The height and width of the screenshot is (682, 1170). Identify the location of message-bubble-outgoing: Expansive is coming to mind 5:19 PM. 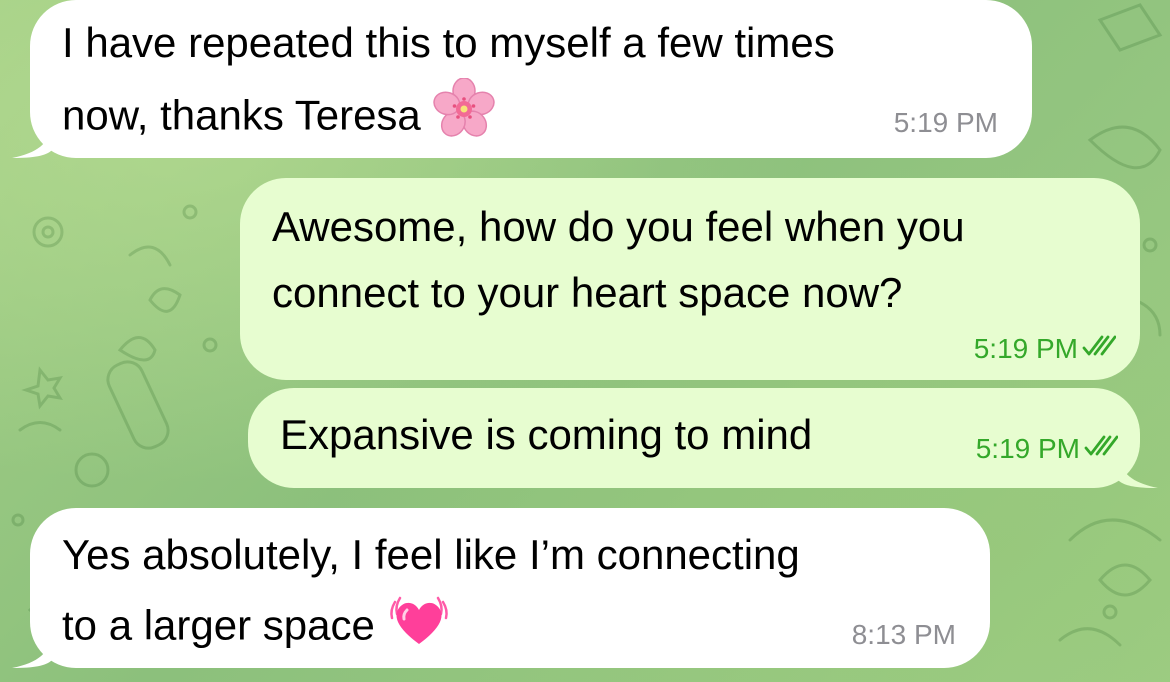
(703, 438).